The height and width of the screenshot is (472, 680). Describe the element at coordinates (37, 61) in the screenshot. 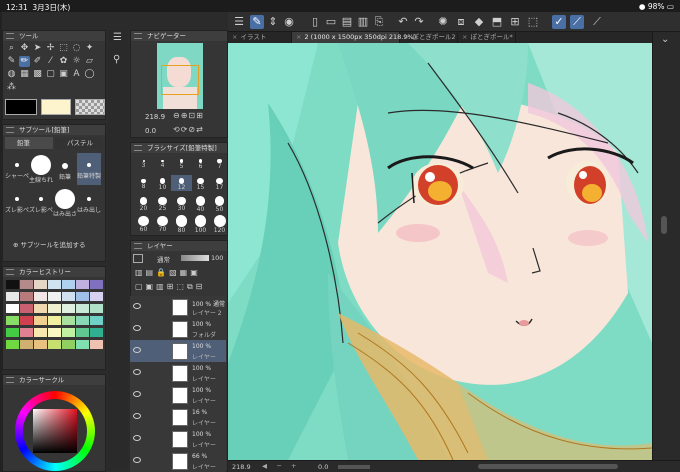

I see `pencil-icon: ✐` at that location.